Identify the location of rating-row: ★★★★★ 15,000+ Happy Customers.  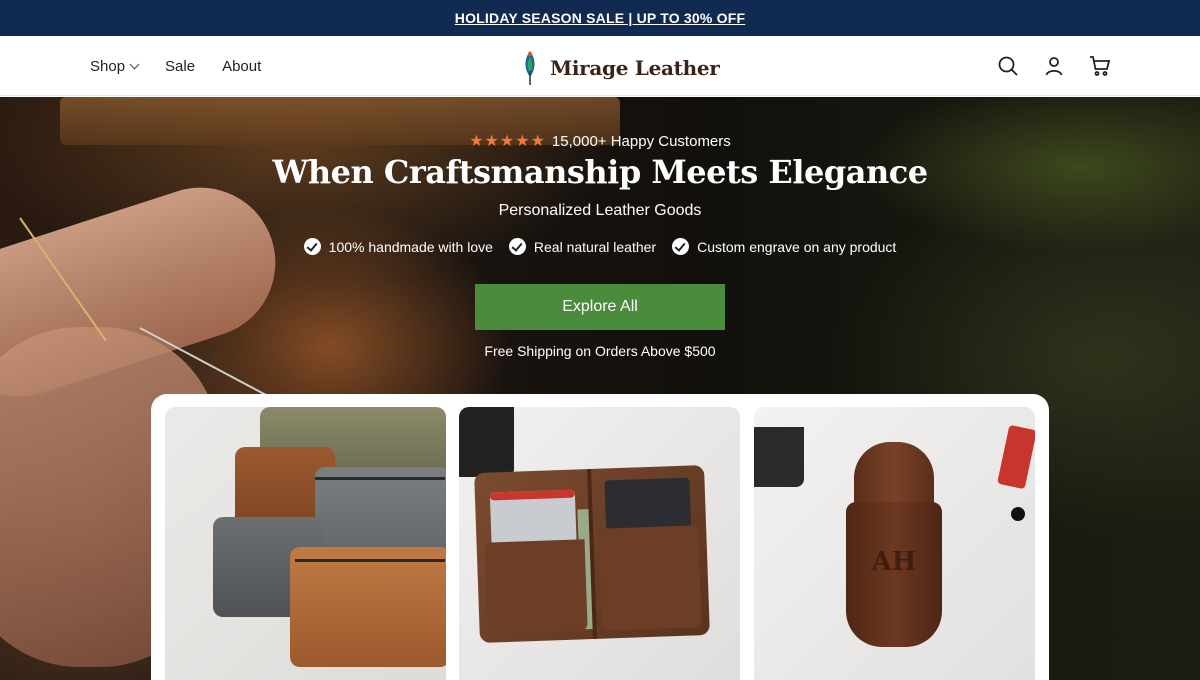
(600, 141).